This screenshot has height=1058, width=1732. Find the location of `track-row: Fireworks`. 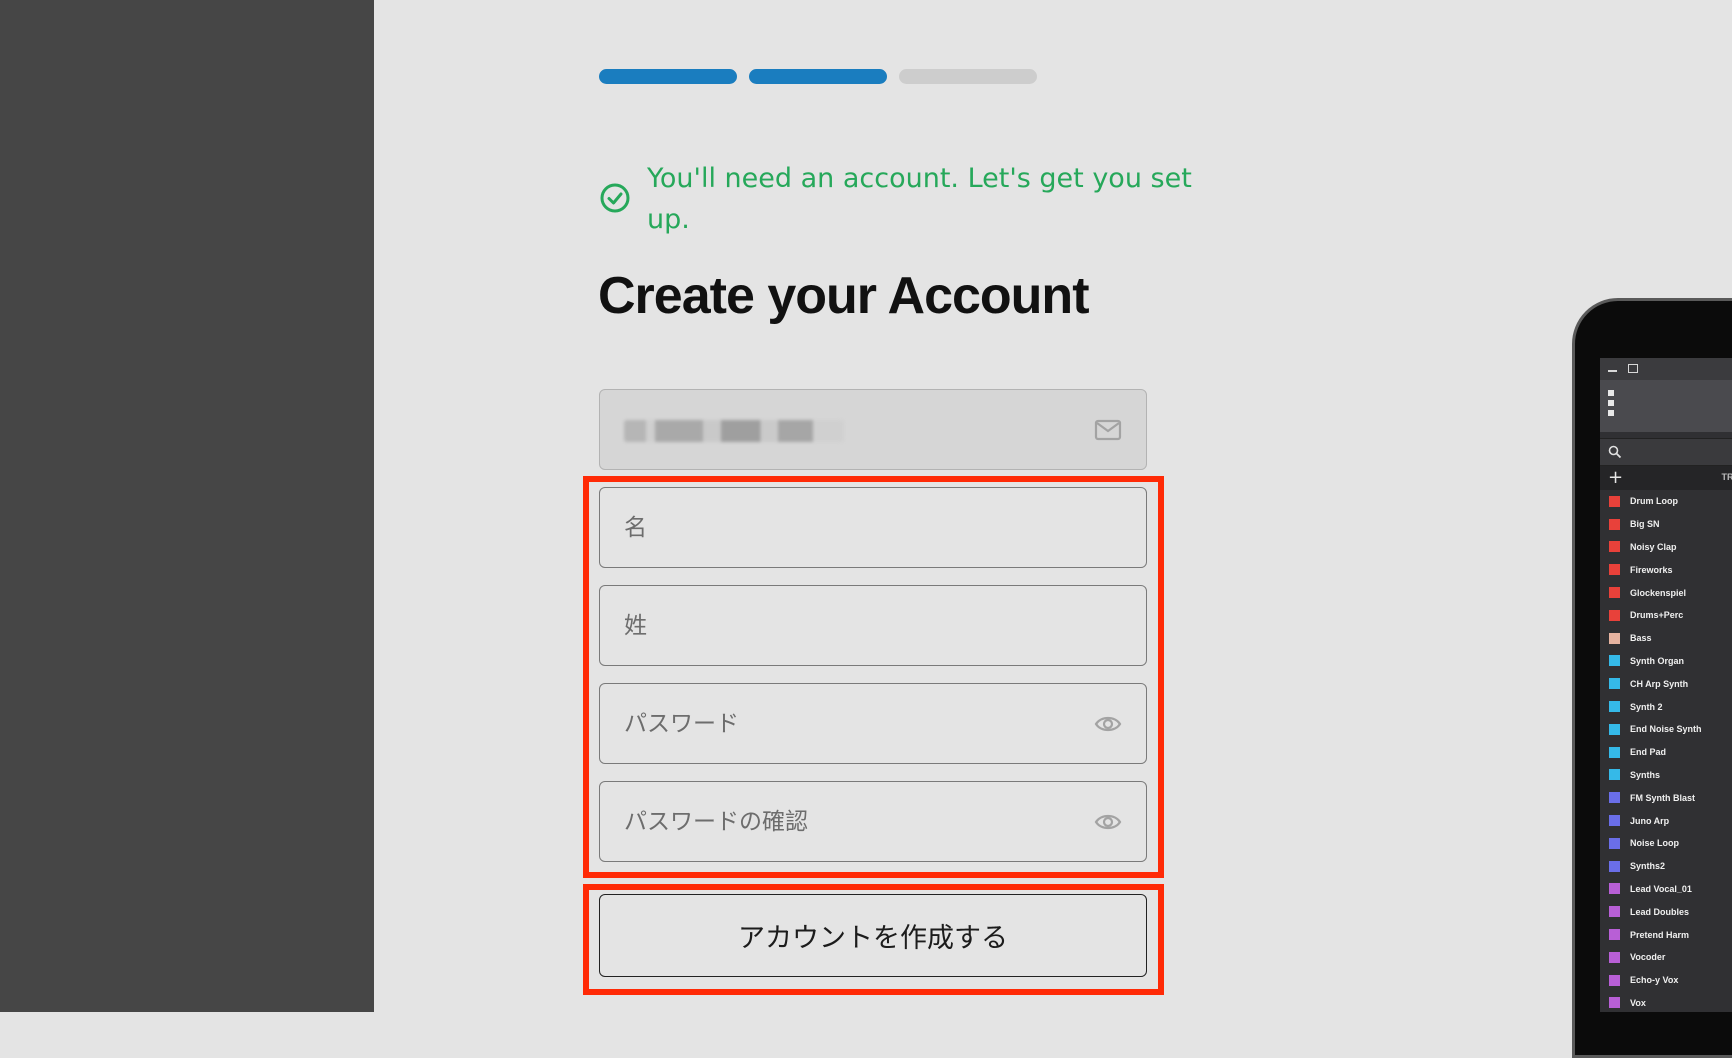

track-row: Fireworks is located at coordinates (1666, 569).